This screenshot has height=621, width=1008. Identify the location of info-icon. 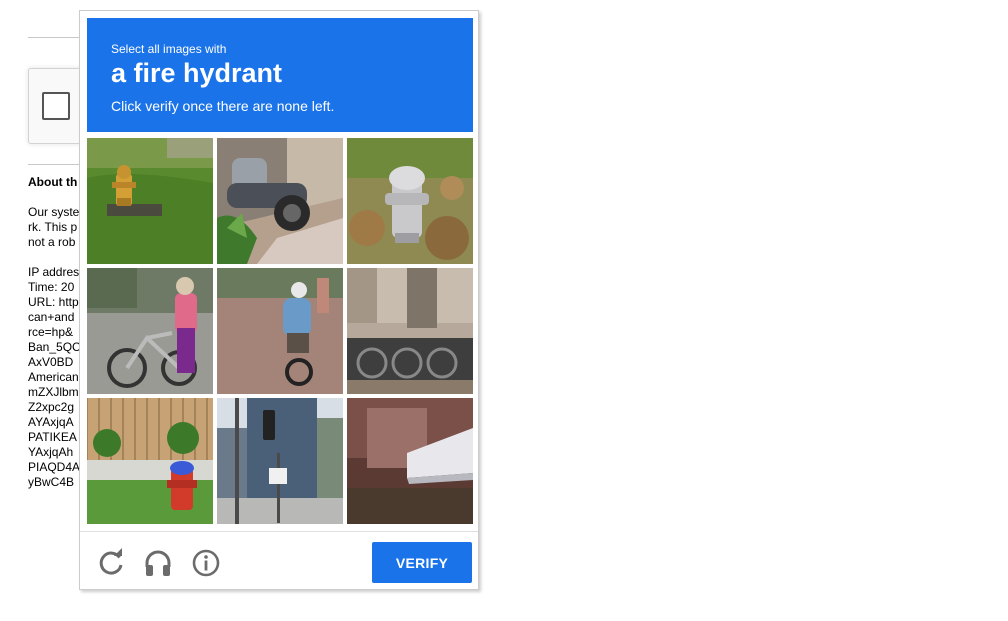
(206, 563).